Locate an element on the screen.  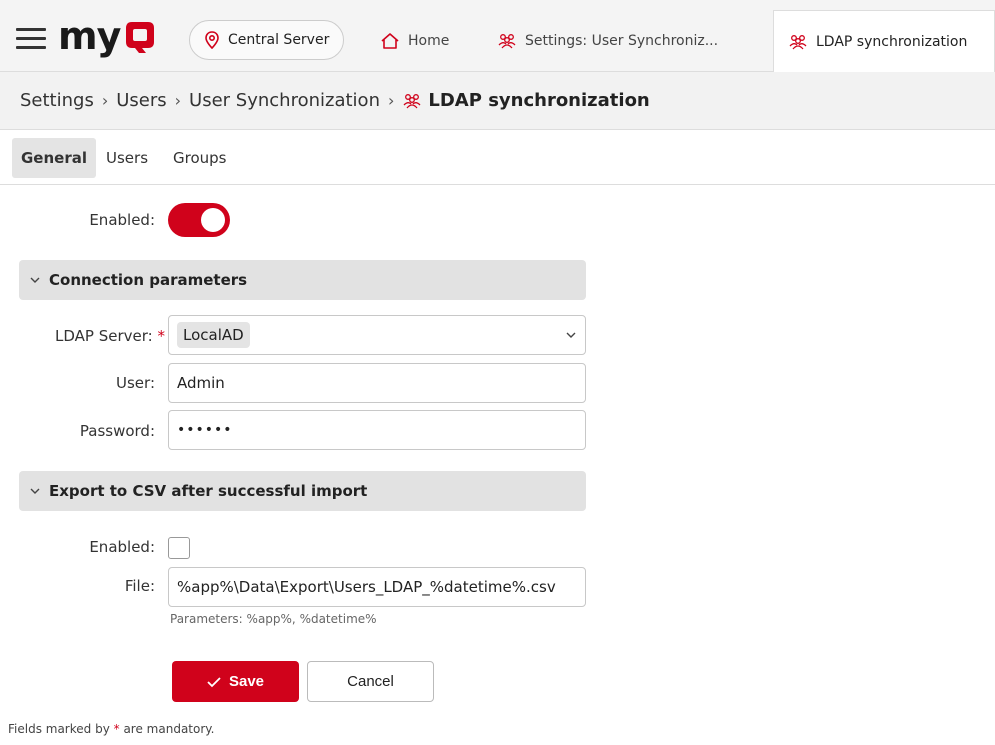
export-enabled-checkbox is located at coordinates (179, 548).